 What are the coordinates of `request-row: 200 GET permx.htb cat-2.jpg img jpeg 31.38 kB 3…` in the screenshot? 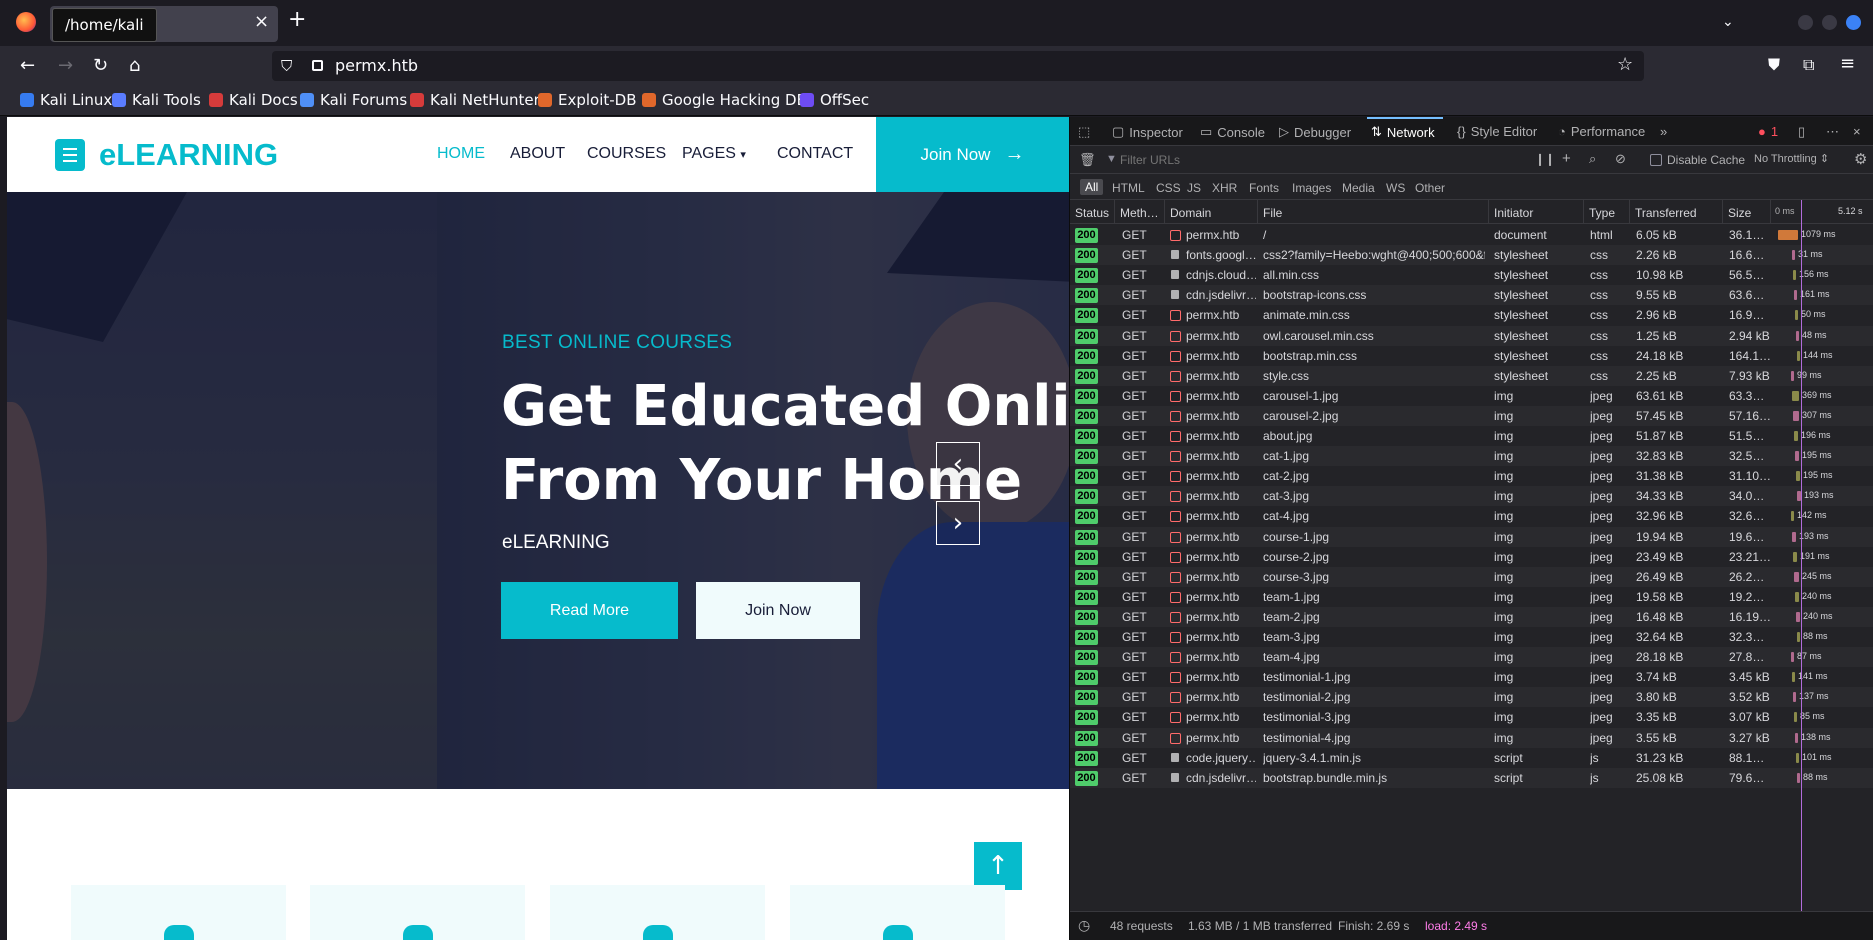 It's located at (1471, 476).